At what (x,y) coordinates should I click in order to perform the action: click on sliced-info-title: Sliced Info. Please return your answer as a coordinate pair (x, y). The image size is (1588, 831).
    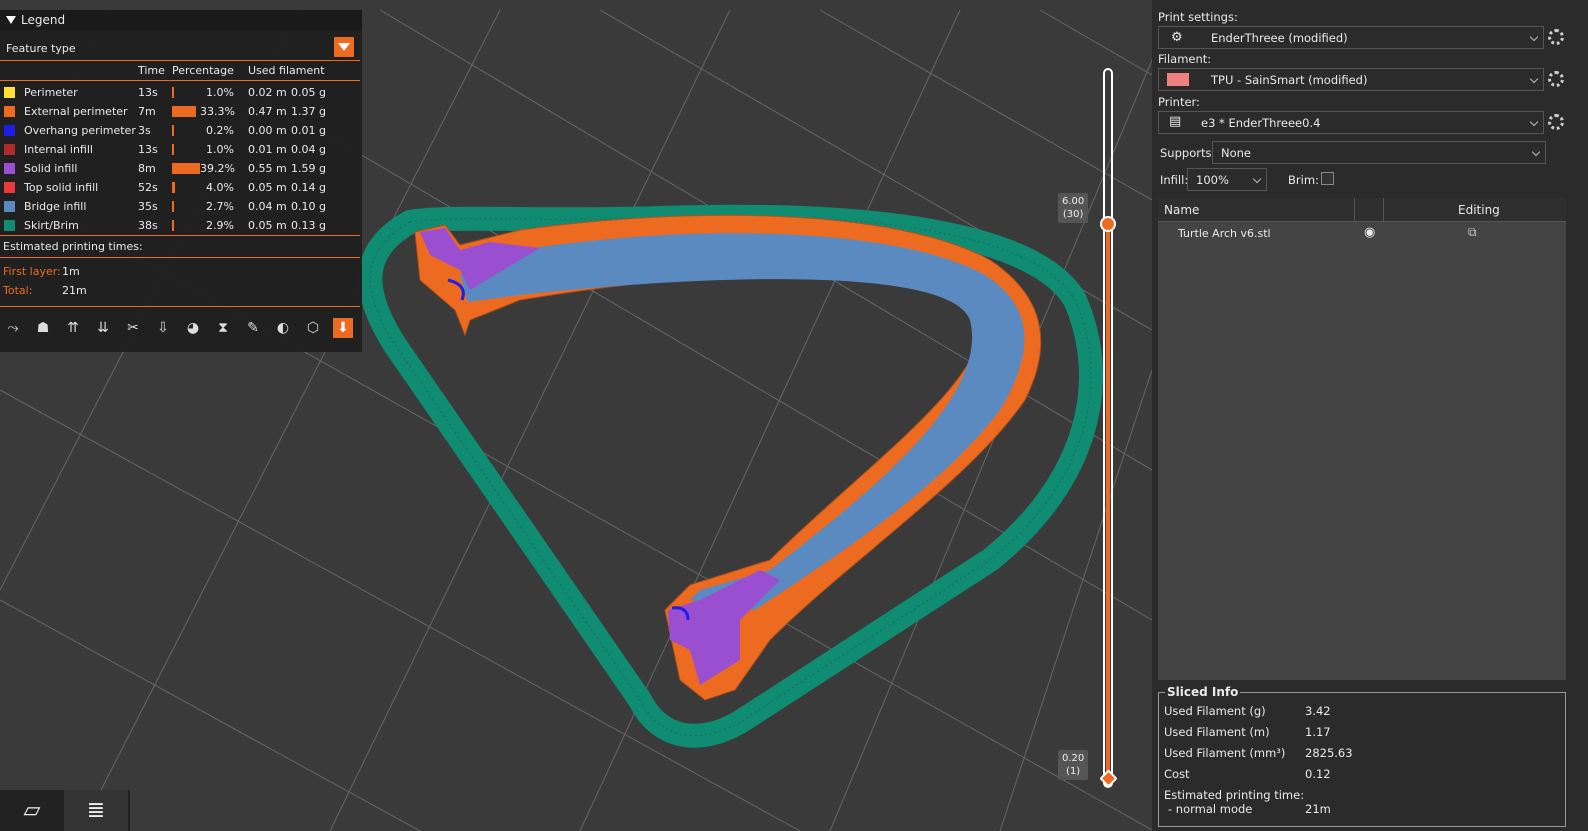
    Looking at the image, I should click on (1203, 692).